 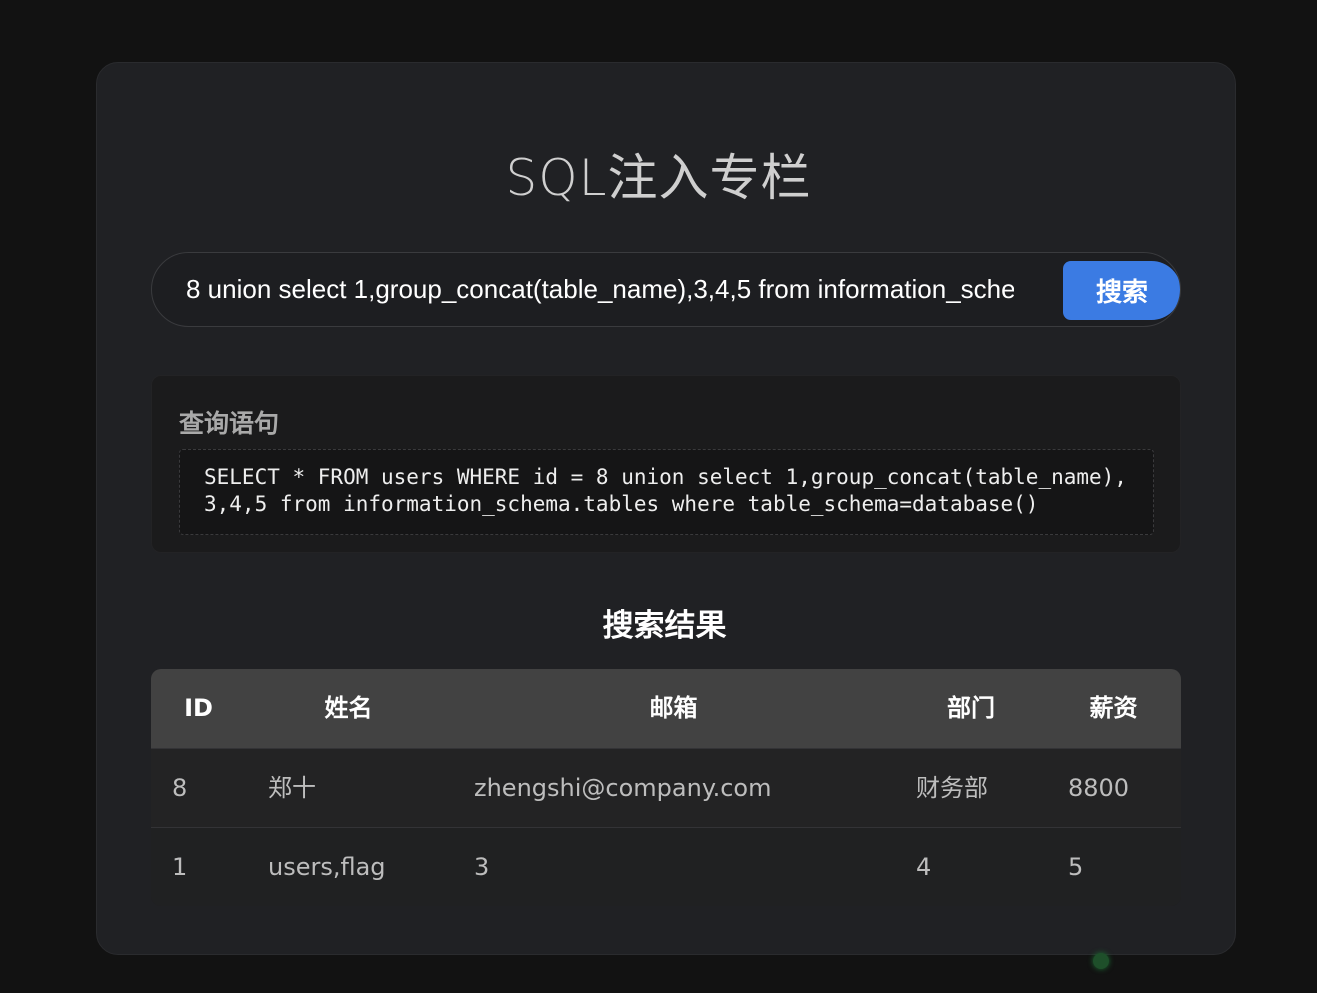 I want to click on cell-salary: 5, so click(x=1076, y=867).